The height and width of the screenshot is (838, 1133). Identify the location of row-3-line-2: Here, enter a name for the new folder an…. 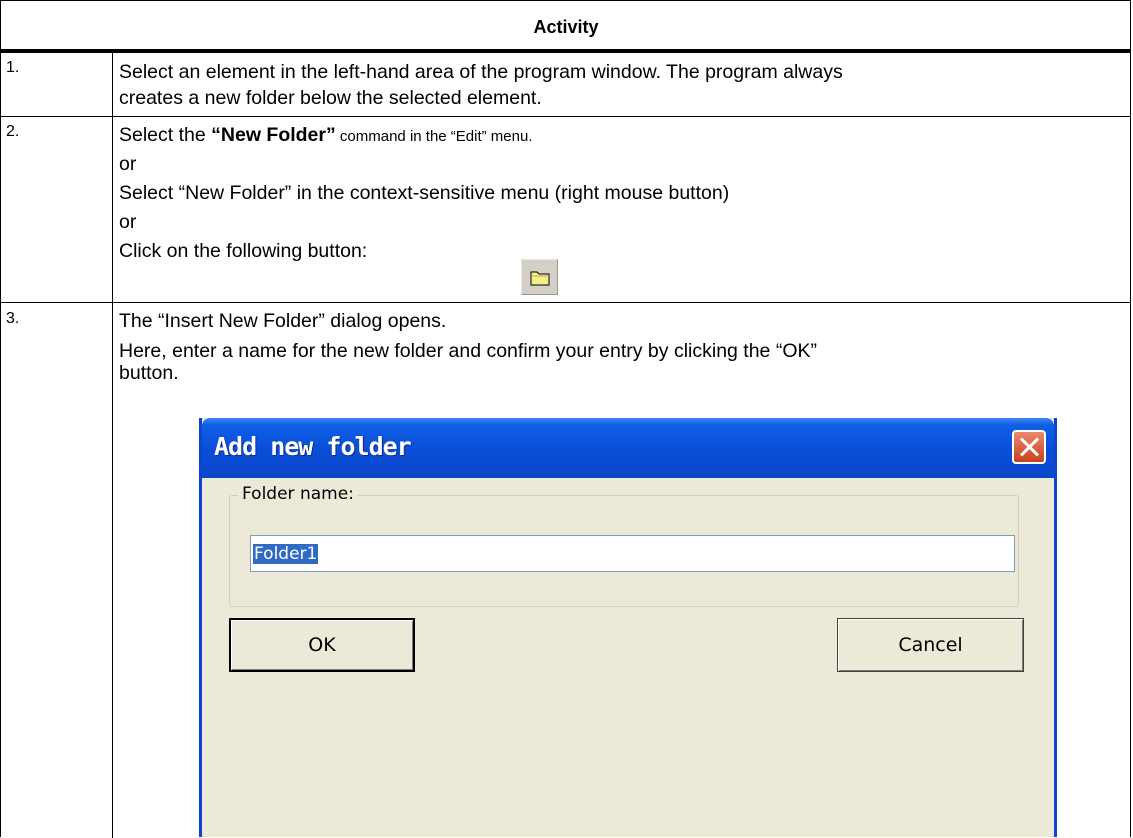
(468, 351).